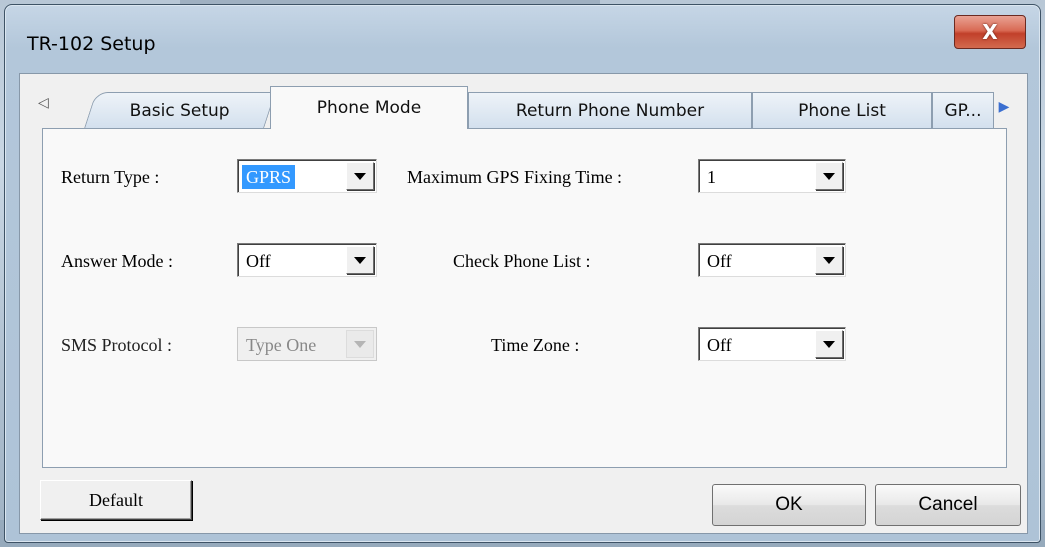 The width and height of the screenshot is (1045, 547). Describe the element at coordinates (116, 500) in the screenshot. I see `default-button: Default` at that location.